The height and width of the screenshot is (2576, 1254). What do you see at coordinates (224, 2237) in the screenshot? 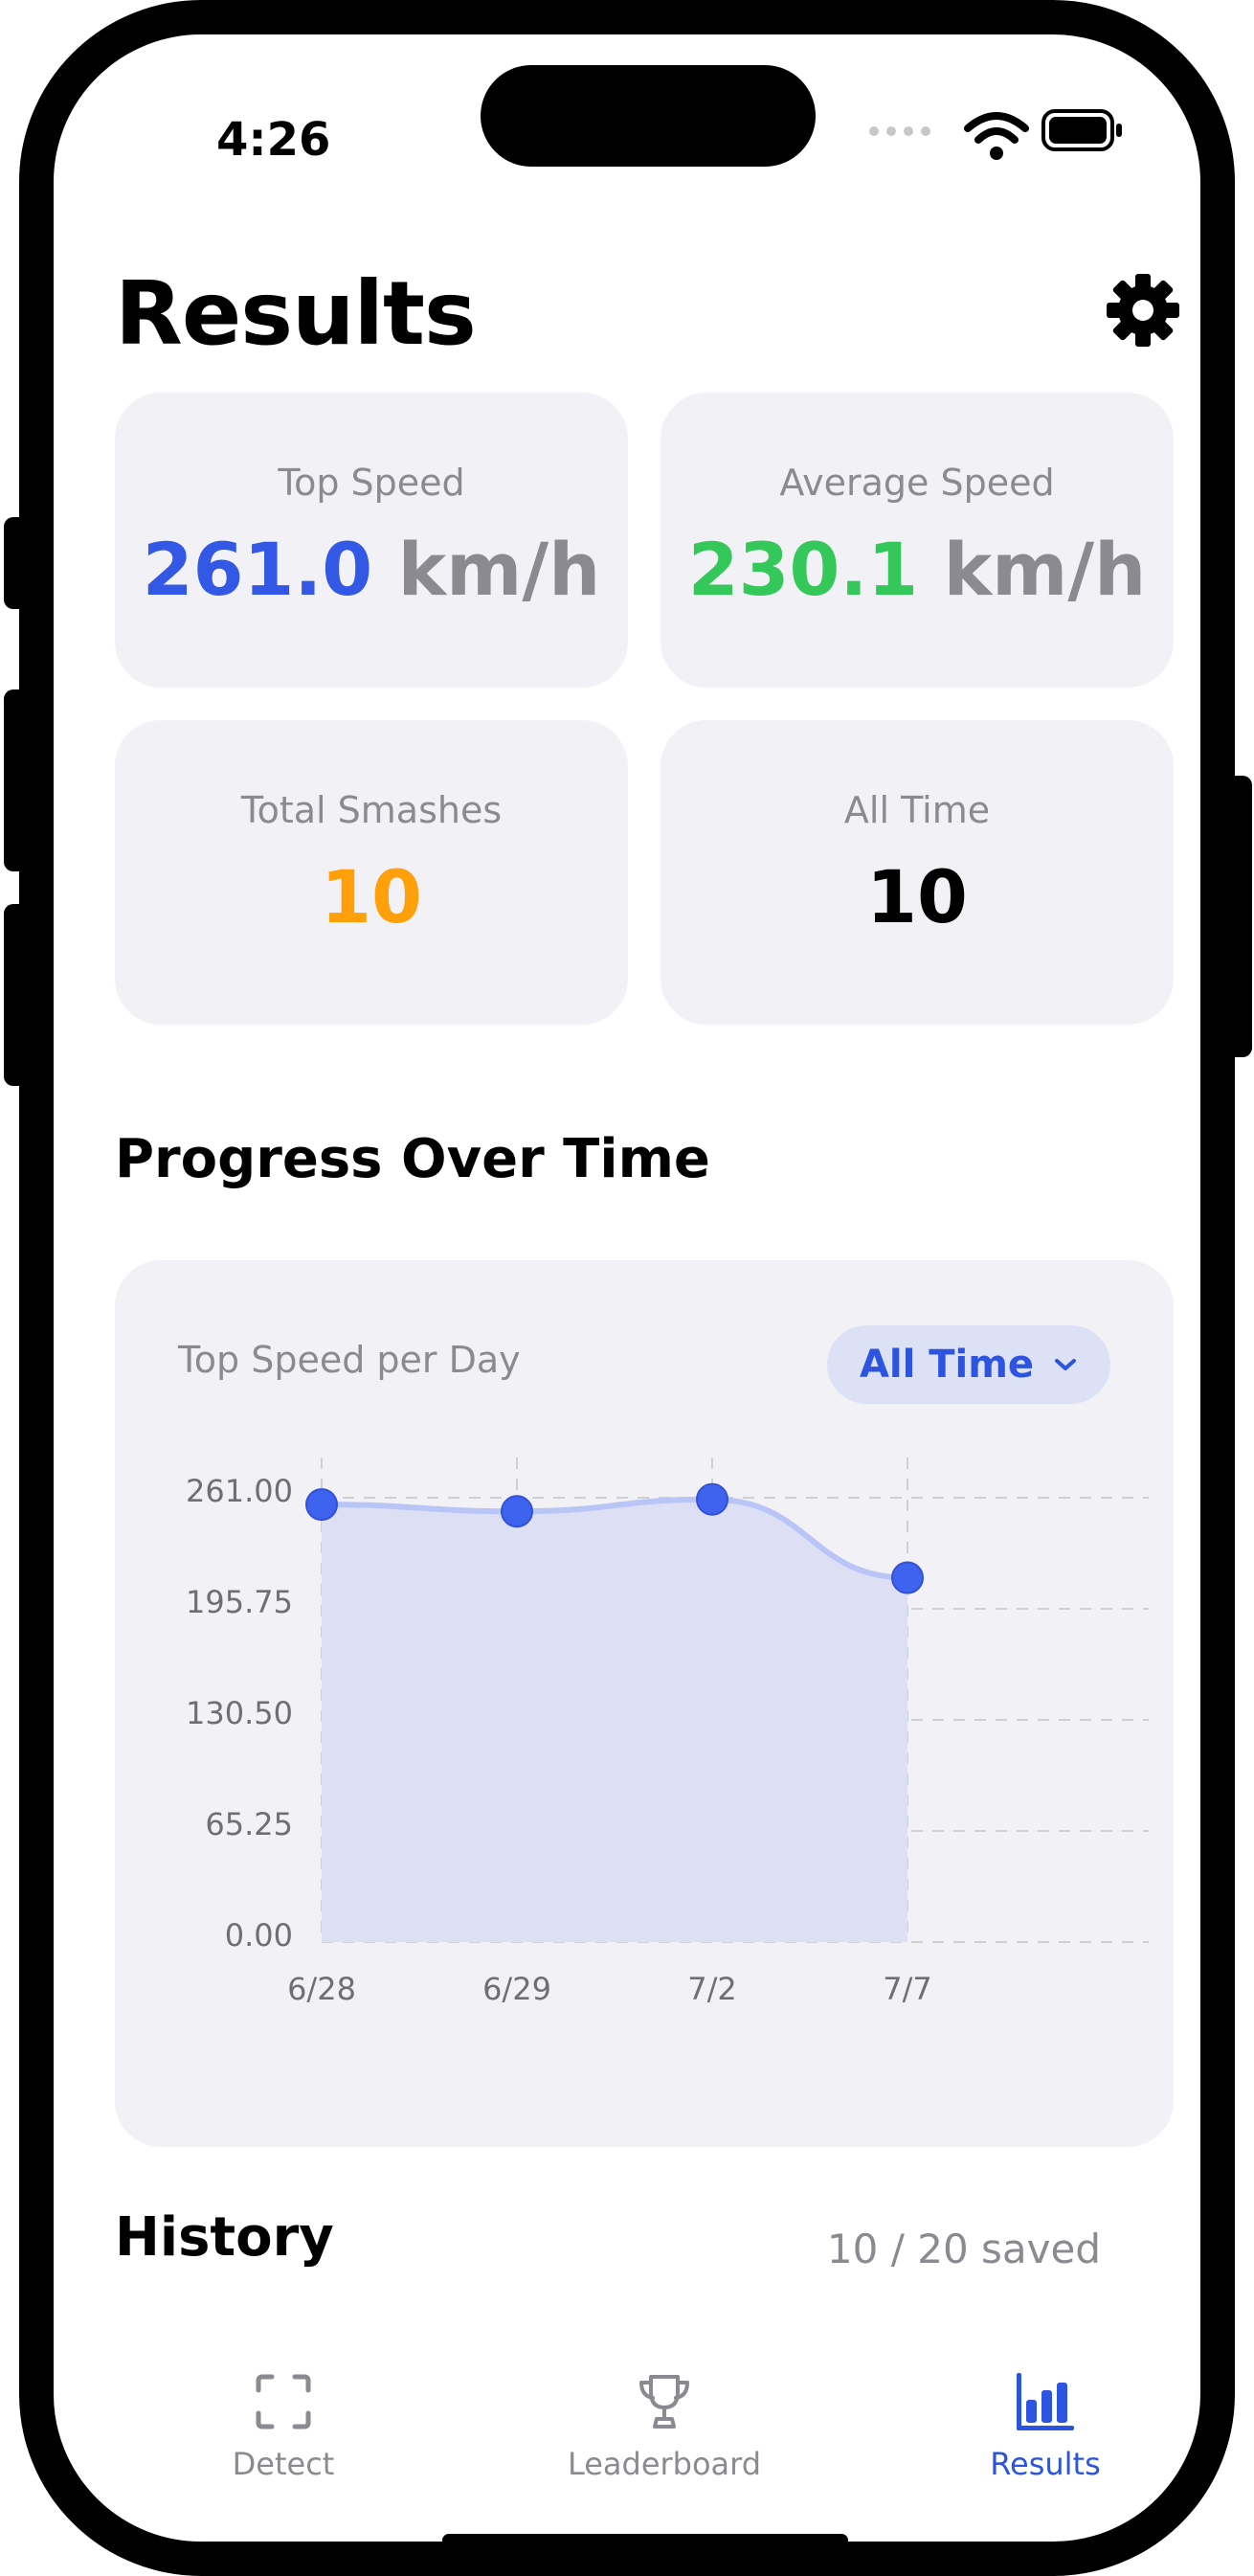
I see `history-section-title: History` at bounding box center [224, 2237].